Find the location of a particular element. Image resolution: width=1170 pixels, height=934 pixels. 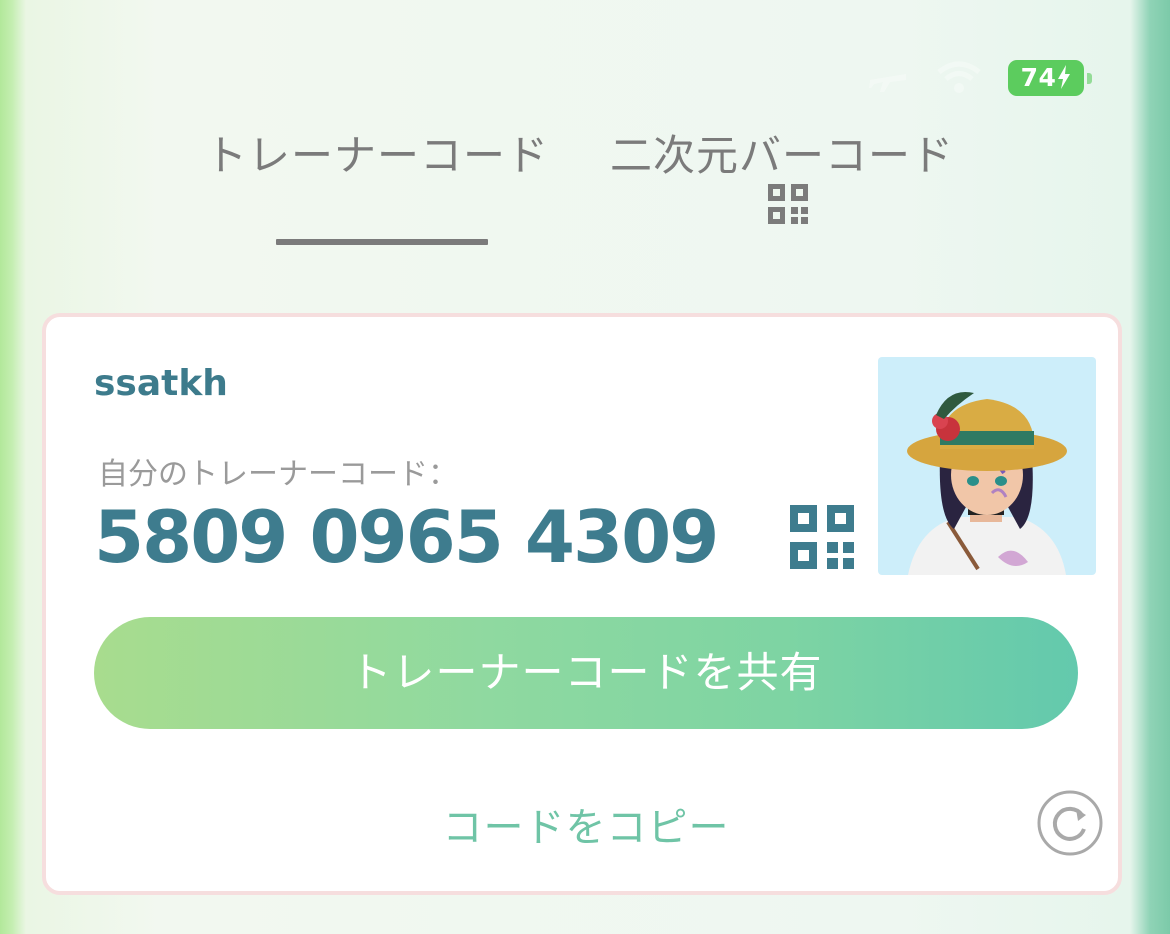

charging-bolt-icon is located at coordinates (1064, 77).